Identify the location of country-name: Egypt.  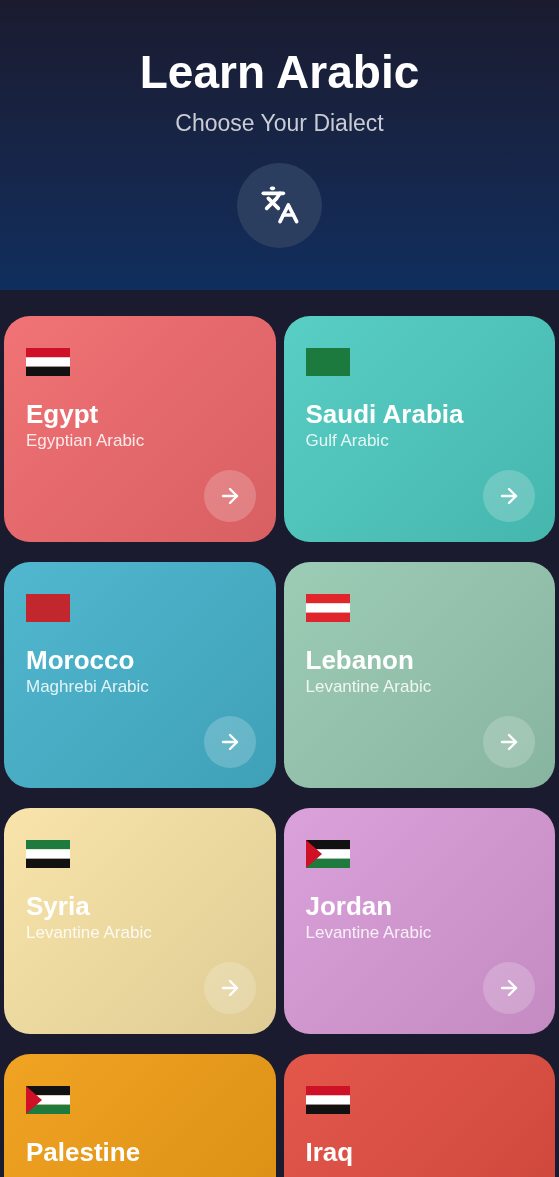
(63, 414).